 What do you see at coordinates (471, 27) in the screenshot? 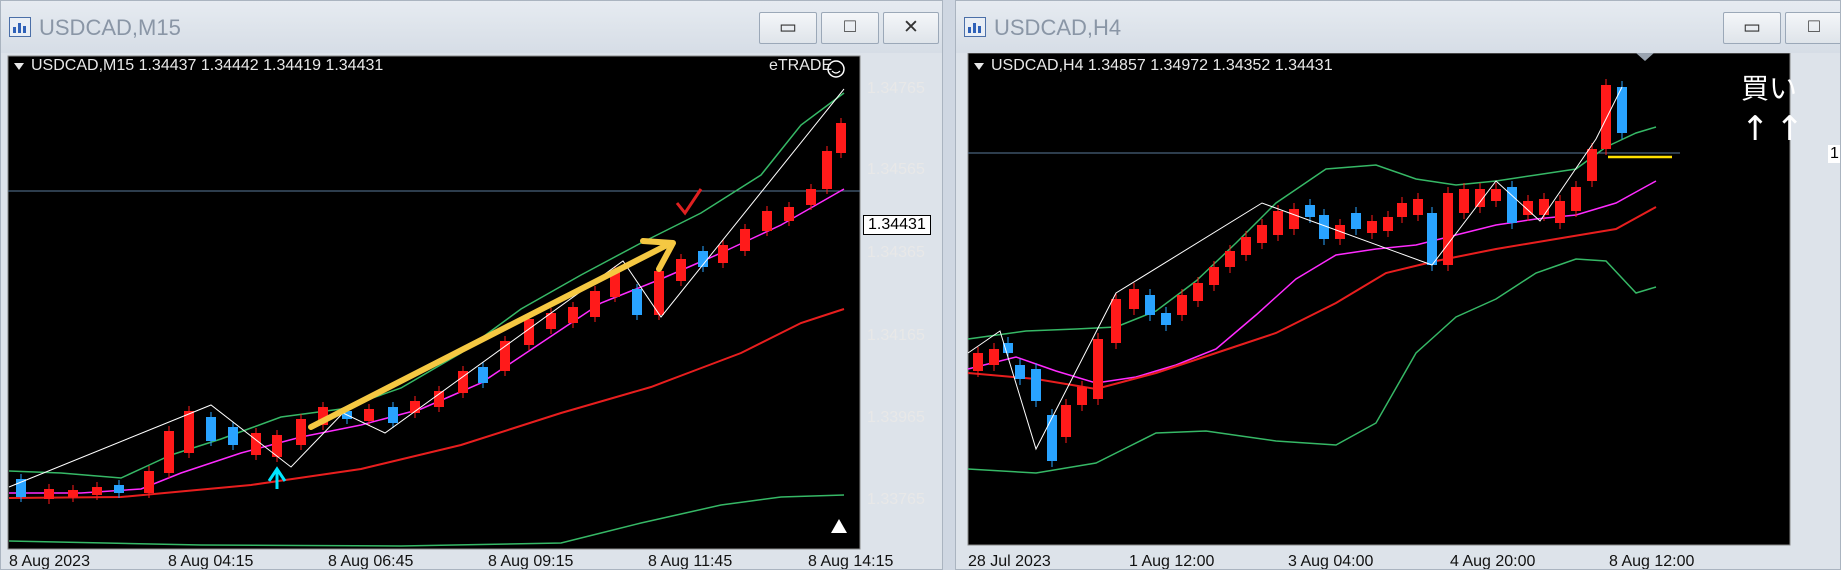
I see `title-bar: USDCAD,M15 ▭ □ ✕` at bounding box center [471, 27].